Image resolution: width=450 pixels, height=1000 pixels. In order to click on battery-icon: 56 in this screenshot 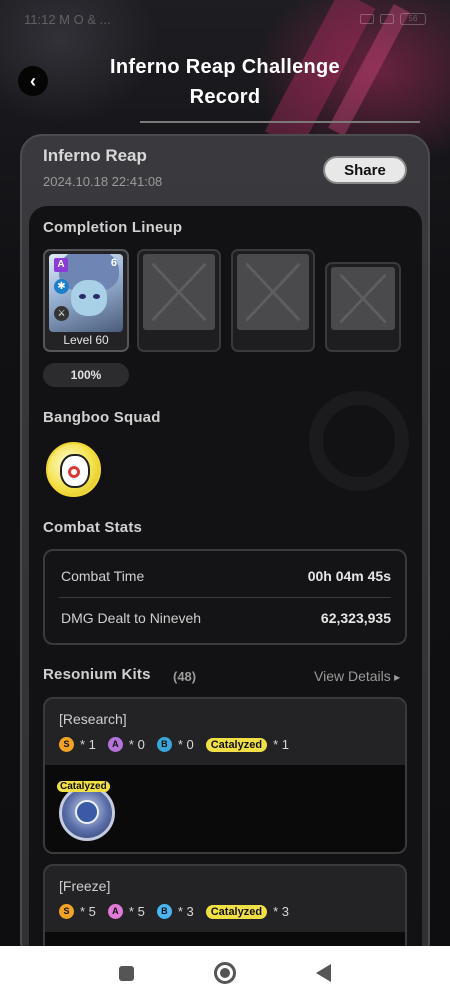, I will do `click(413, 19)`.